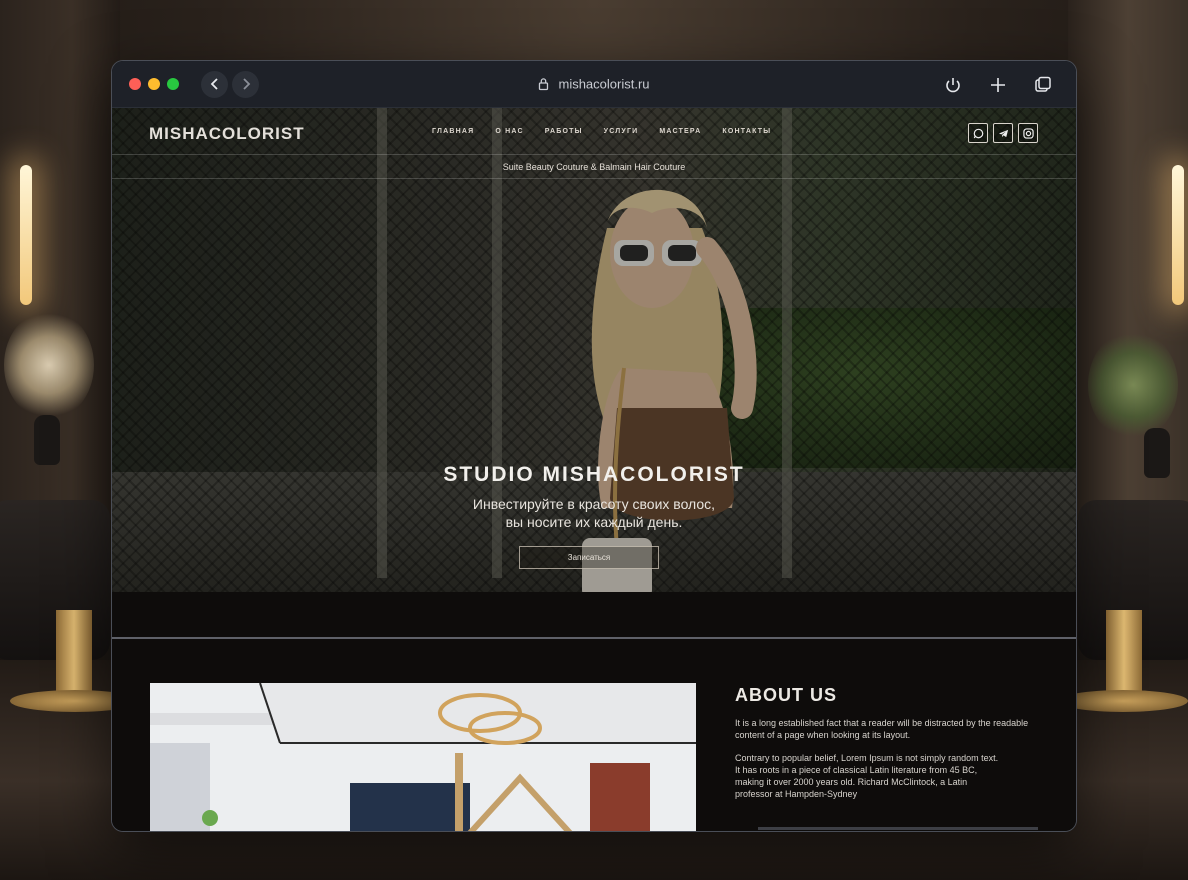  I want to click on menu-item-works: РАБОТЫ, so click(564, 131).